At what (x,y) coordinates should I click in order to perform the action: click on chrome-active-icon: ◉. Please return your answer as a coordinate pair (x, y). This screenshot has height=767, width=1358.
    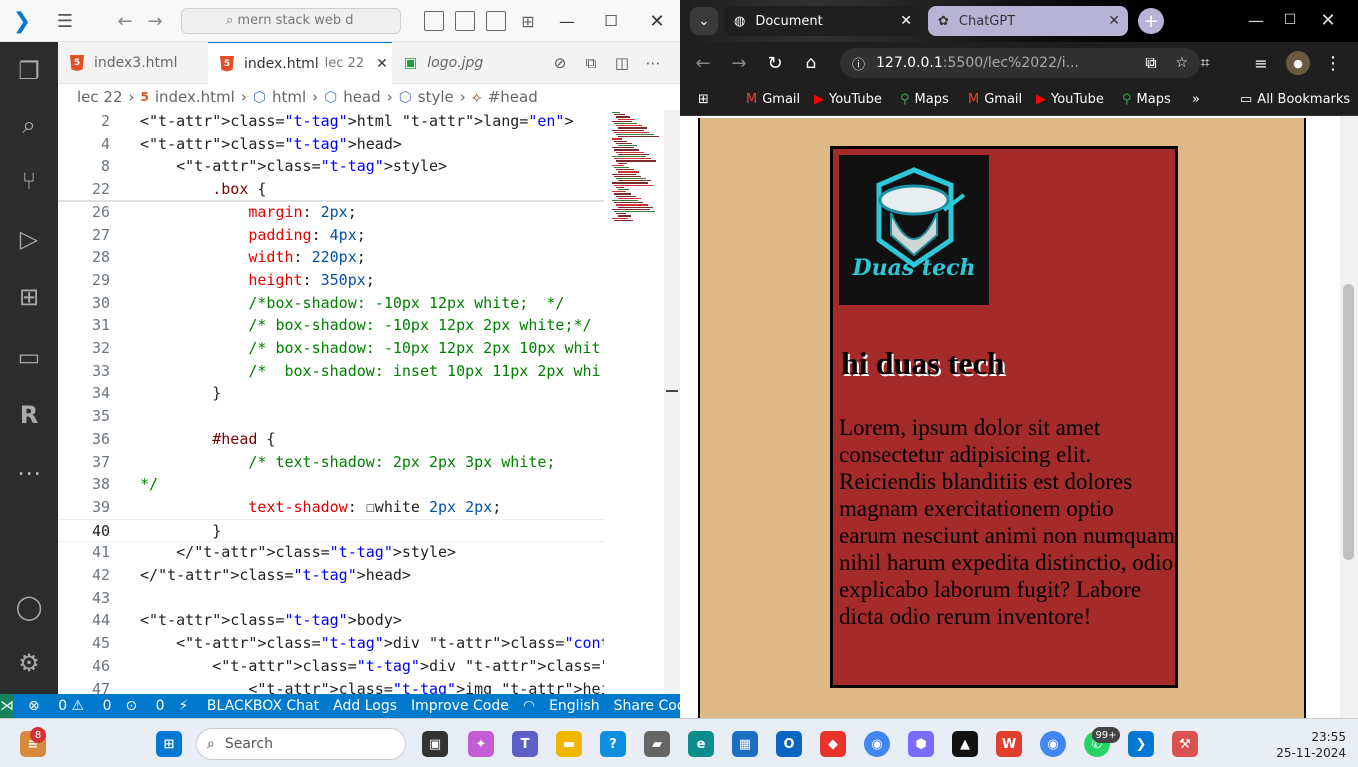
    Looking at the image, I should click on (1053, 744).